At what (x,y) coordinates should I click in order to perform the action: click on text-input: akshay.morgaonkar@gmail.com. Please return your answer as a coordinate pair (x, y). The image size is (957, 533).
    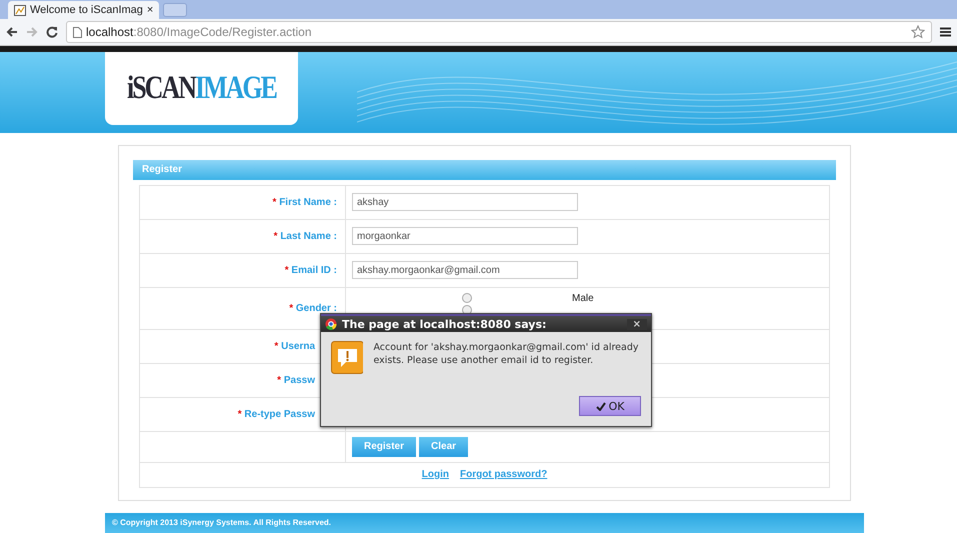
    Looking at the image, I should click on (465, 270).